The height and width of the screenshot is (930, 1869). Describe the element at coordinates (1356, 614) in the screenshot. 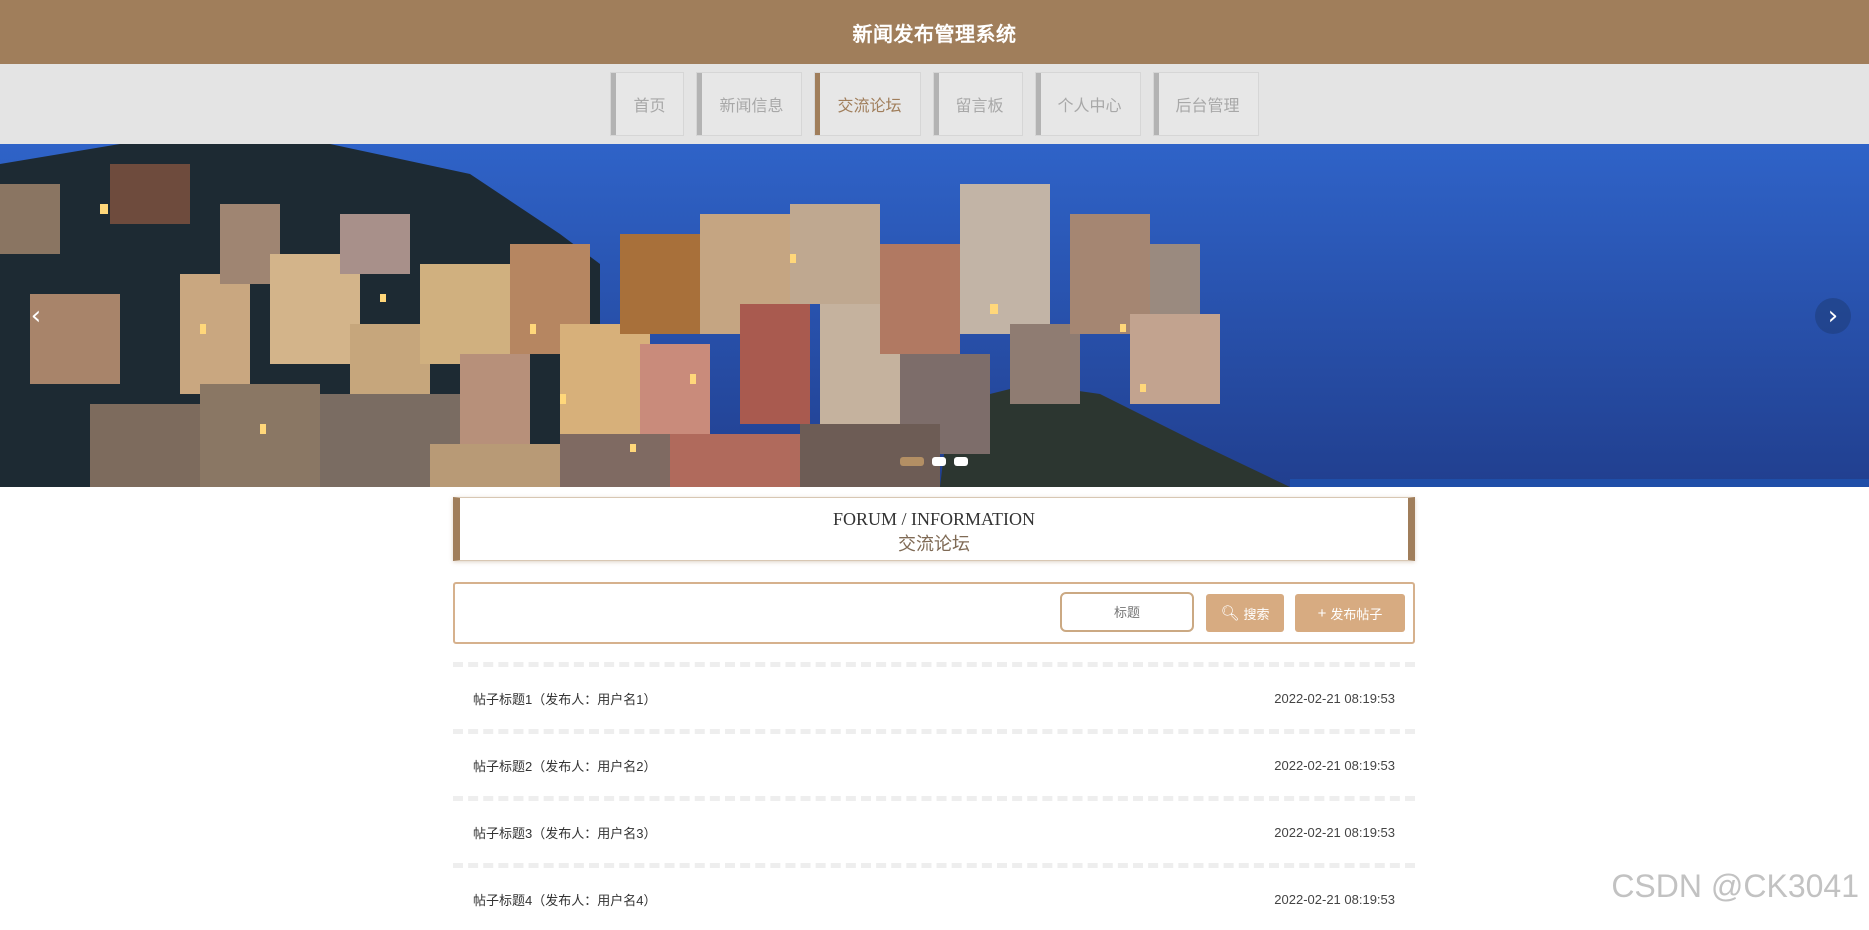

I see `publish-button-label: 发布帖子` at that location.